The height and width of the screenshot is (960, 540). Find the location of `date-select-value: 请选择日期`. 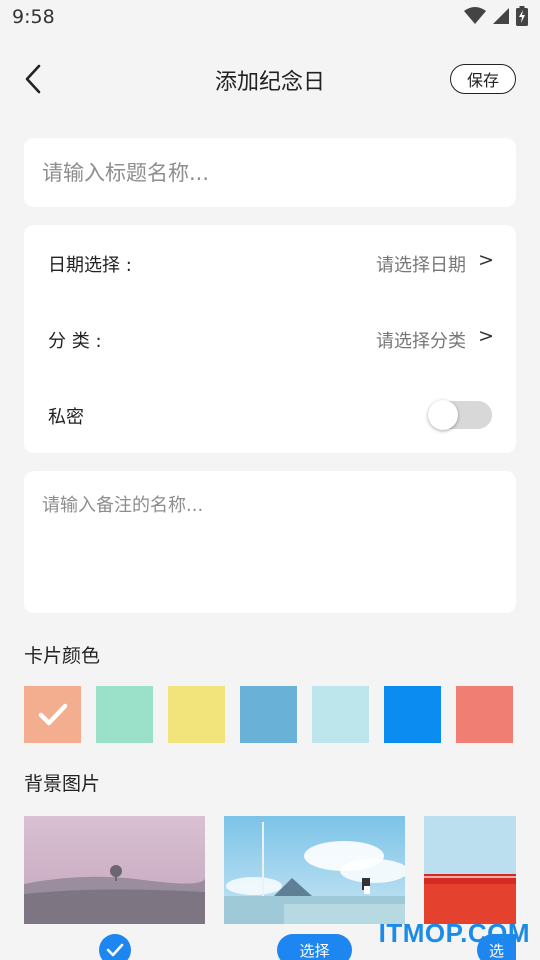

date-select-value: 请选择日期 is located at coordinates (421, 265).